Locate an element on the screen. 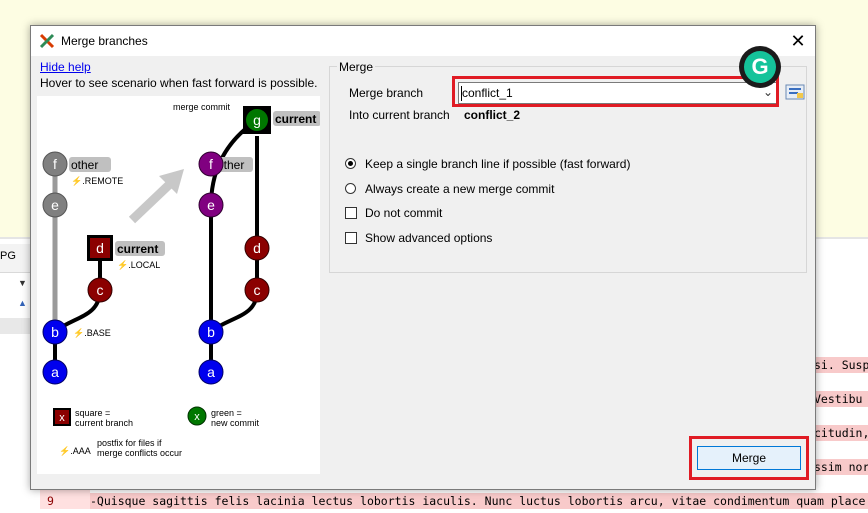 This screenshot has width=868, height=513. legend-square: x is located at coordinates (62, 417).